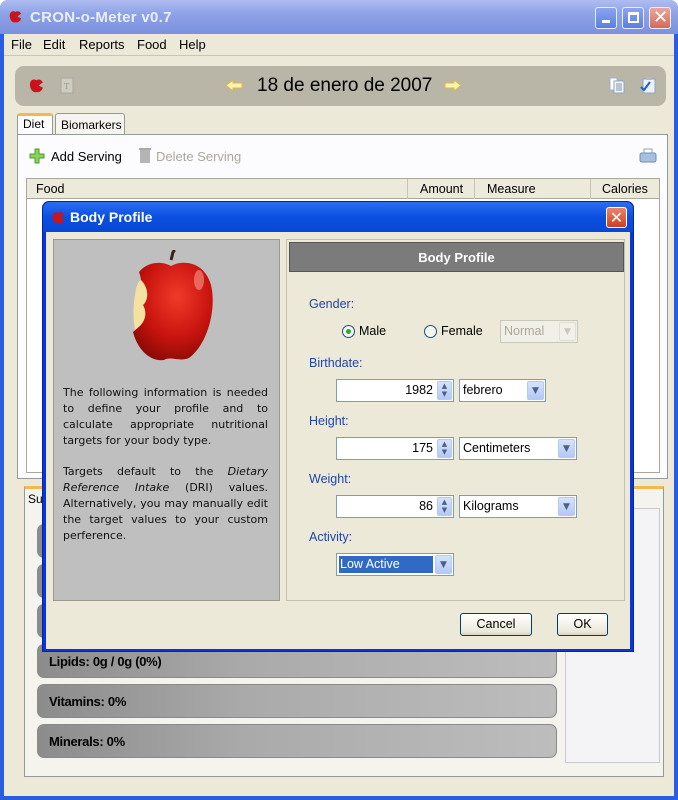  What do you see at coordinates (345, 85) in the screenshot?
I see `current-date: 18 de enero de 2007` at bounding box center [345, 85].